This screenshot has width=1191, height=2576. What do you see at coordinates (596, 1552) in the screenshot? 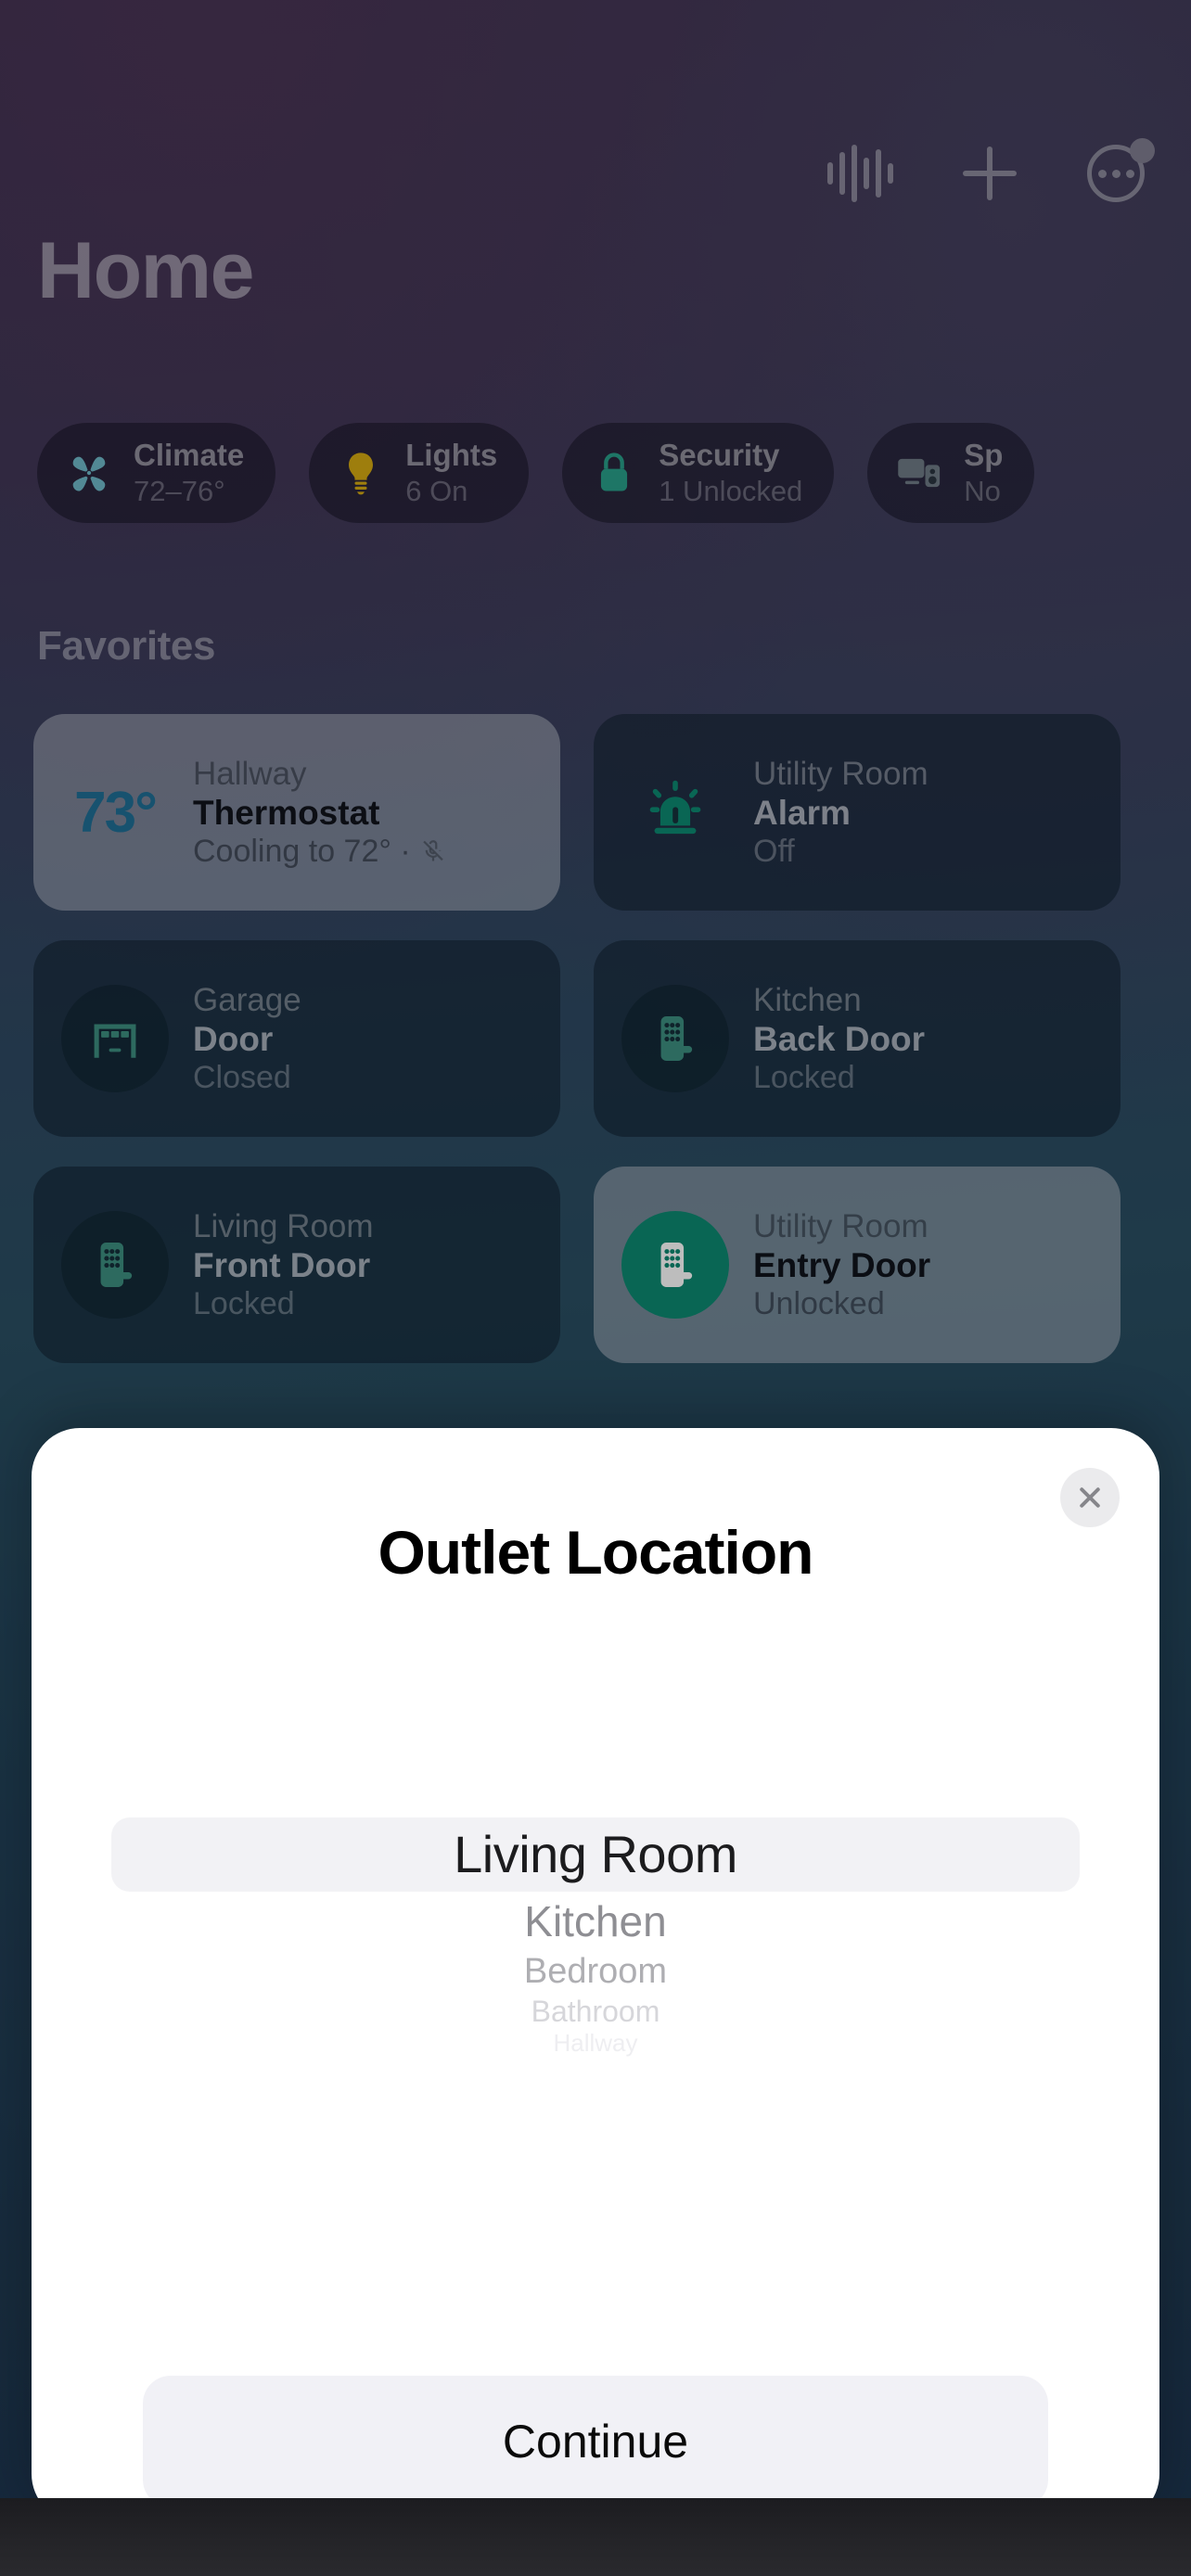
I see `modal-title: Outlet Location` at bounding box center [596, 1552].